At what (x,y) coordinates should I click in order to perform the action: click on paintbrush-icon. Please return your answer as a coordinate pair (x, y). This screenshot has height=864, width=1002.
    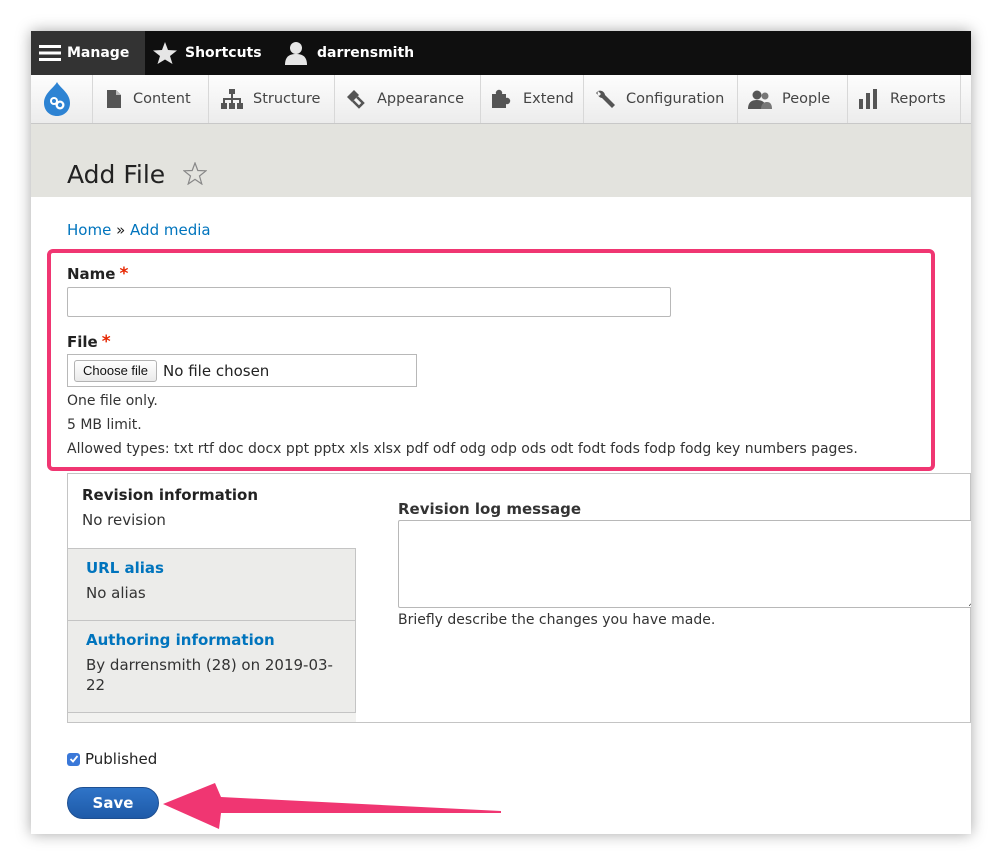
    Looking at the image, I should click on (361, 99).